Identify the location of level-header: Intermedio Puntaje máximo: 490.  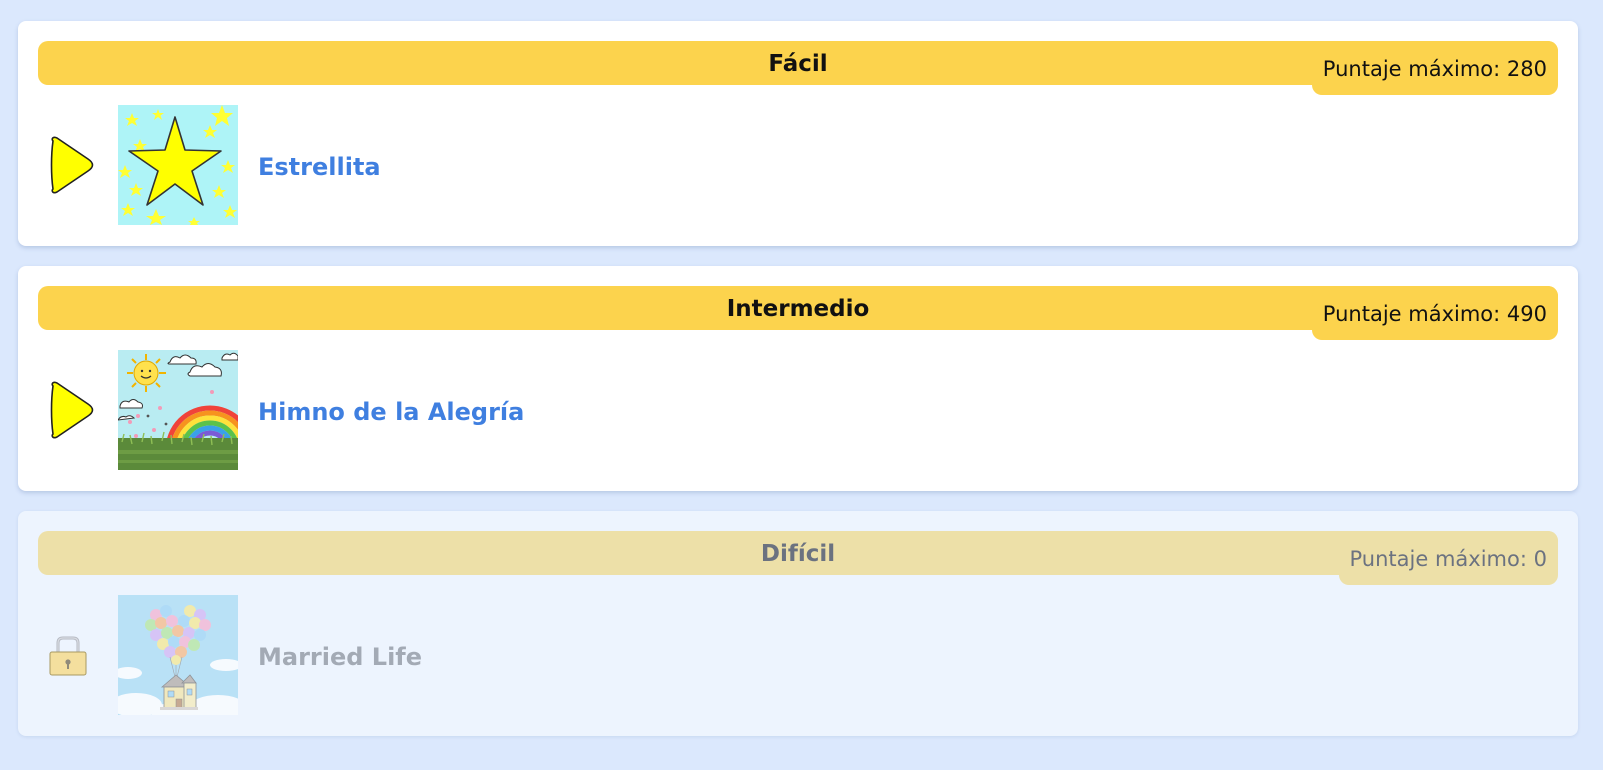
(798, 313).